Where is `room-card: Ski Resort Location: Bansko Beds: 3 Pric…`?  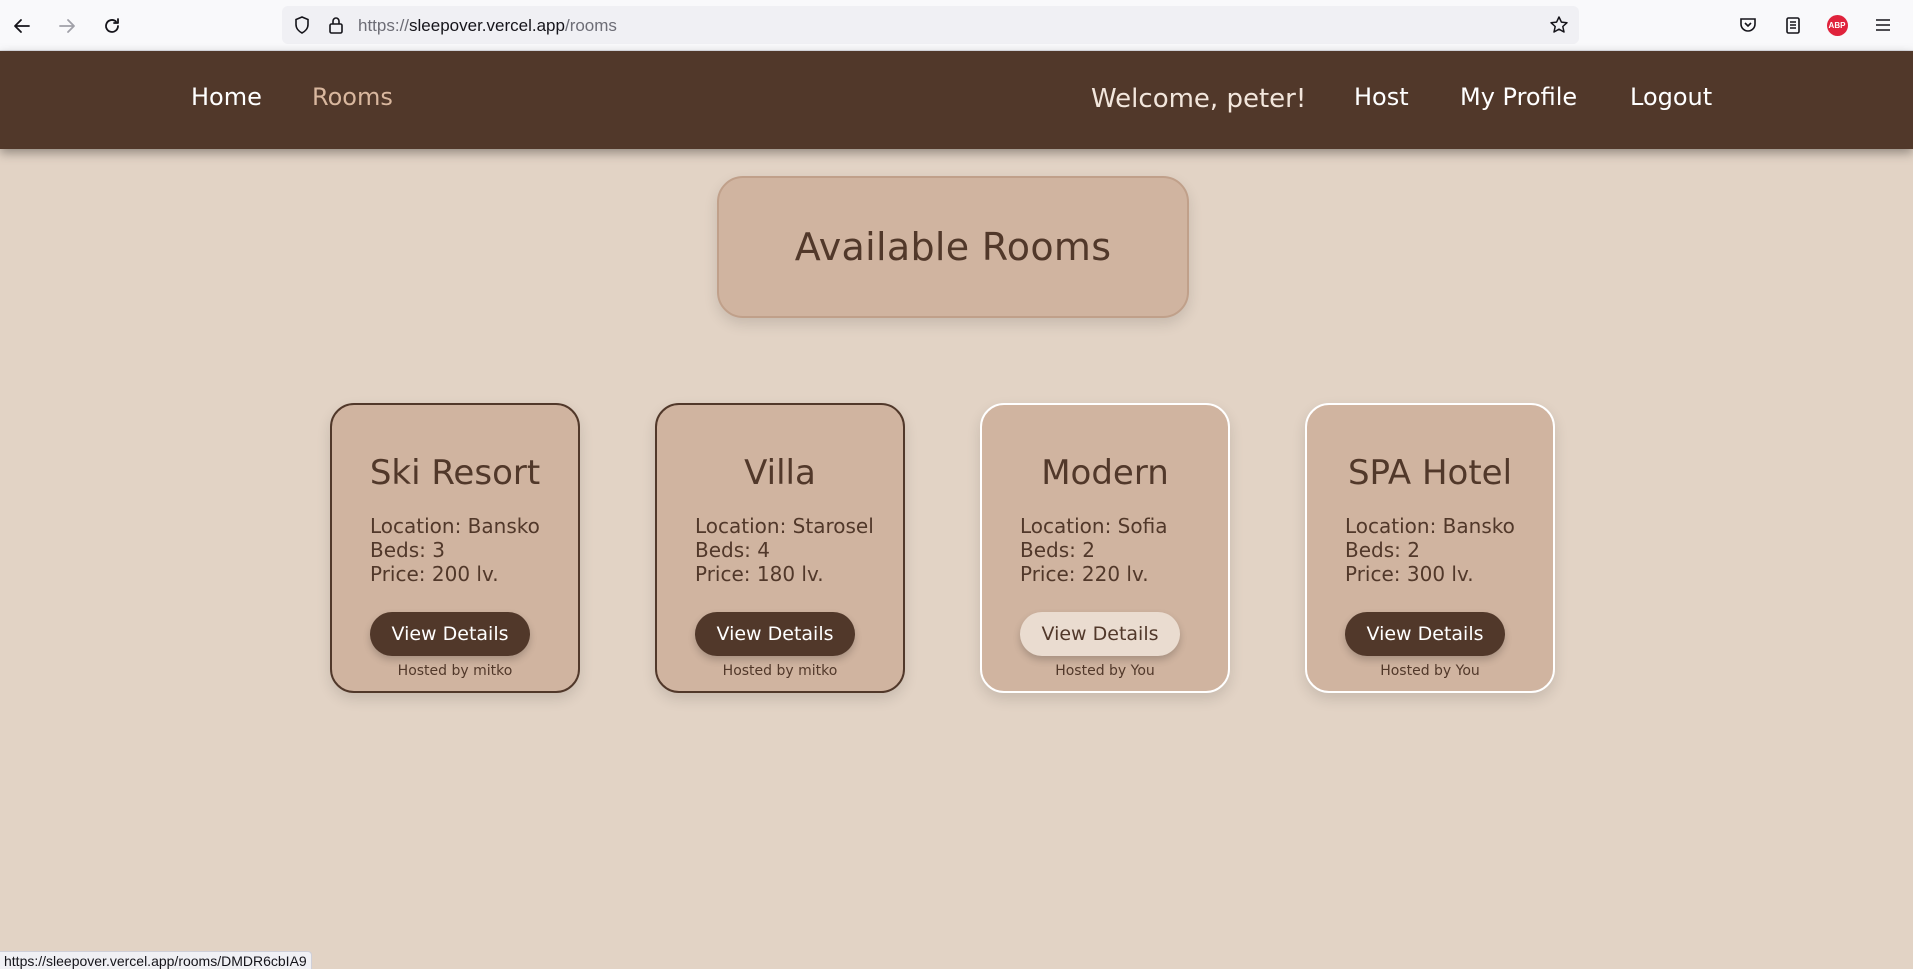
room-card: Ski Resort Location: Bansko Beds: 3 Pric… is located at coordinates (455, 548).